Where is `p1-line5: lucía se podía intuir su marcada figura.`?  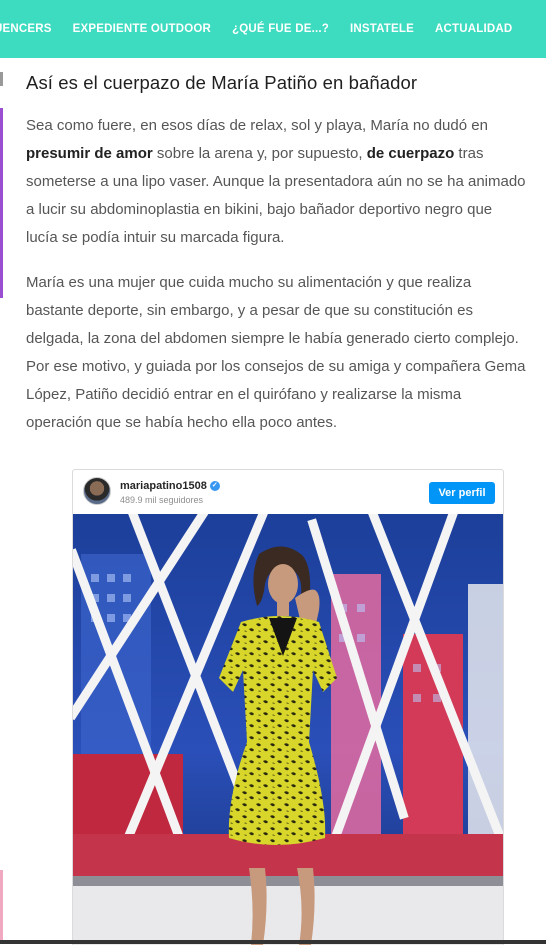 p1-line5: lucía se podía intuir su marcada figura. is located at coordinates (155, 237).